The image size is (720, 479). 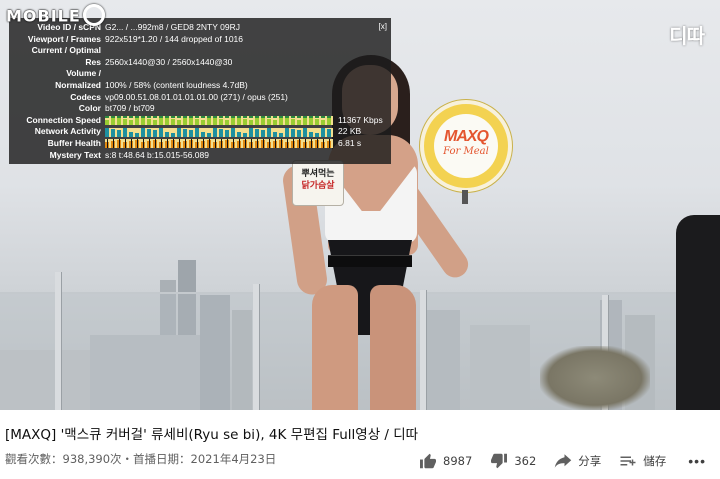 I want to click on stats-key: Normalized, so click(x=78, y=84).